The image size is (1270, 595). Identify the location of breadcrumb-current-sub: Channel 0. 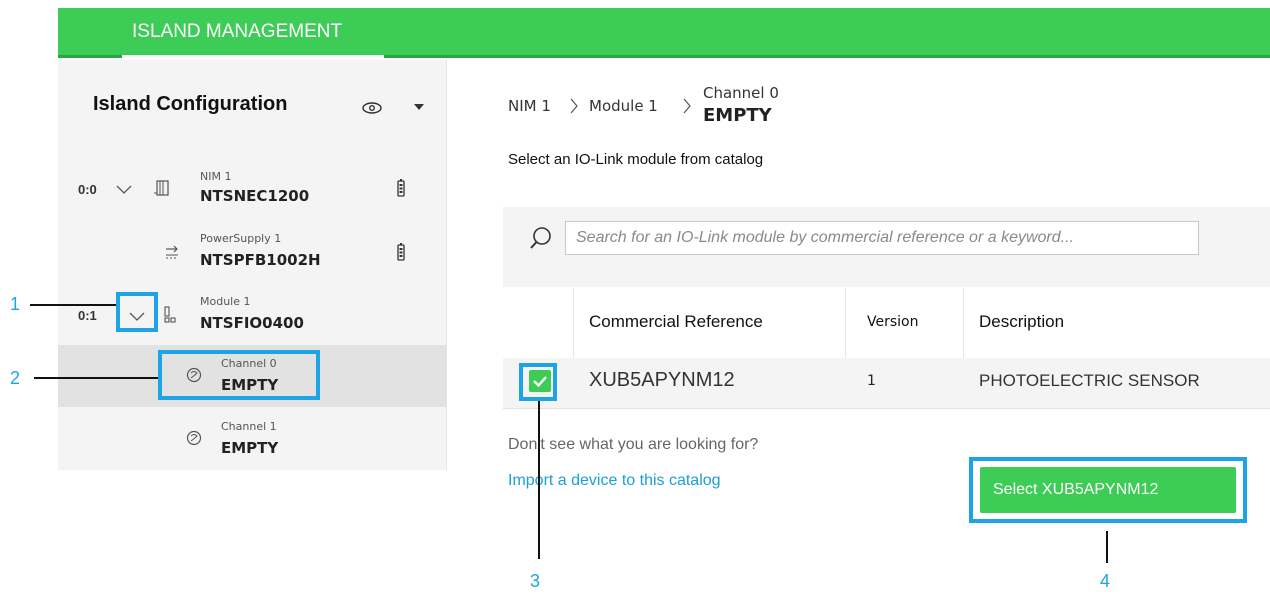
(741, 93).